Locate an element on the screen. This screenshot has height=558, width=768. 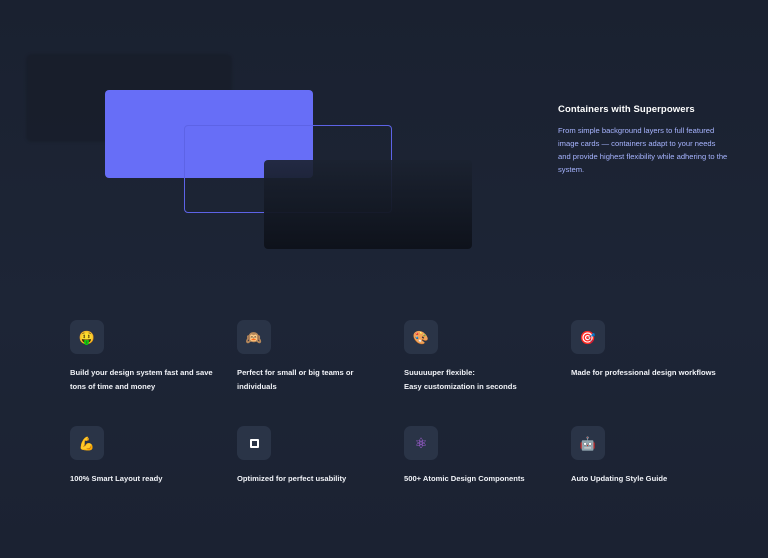
feature-style-guide: 🤖 Auto Updating Style Guide is located at coordinates (646, 456).